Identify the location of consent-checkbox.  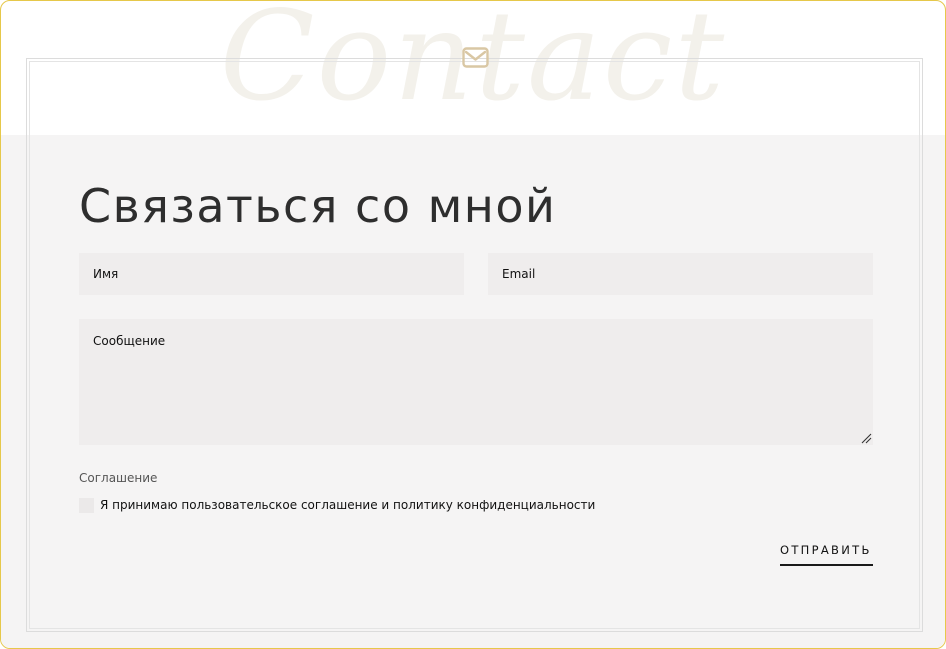
(86, 505).